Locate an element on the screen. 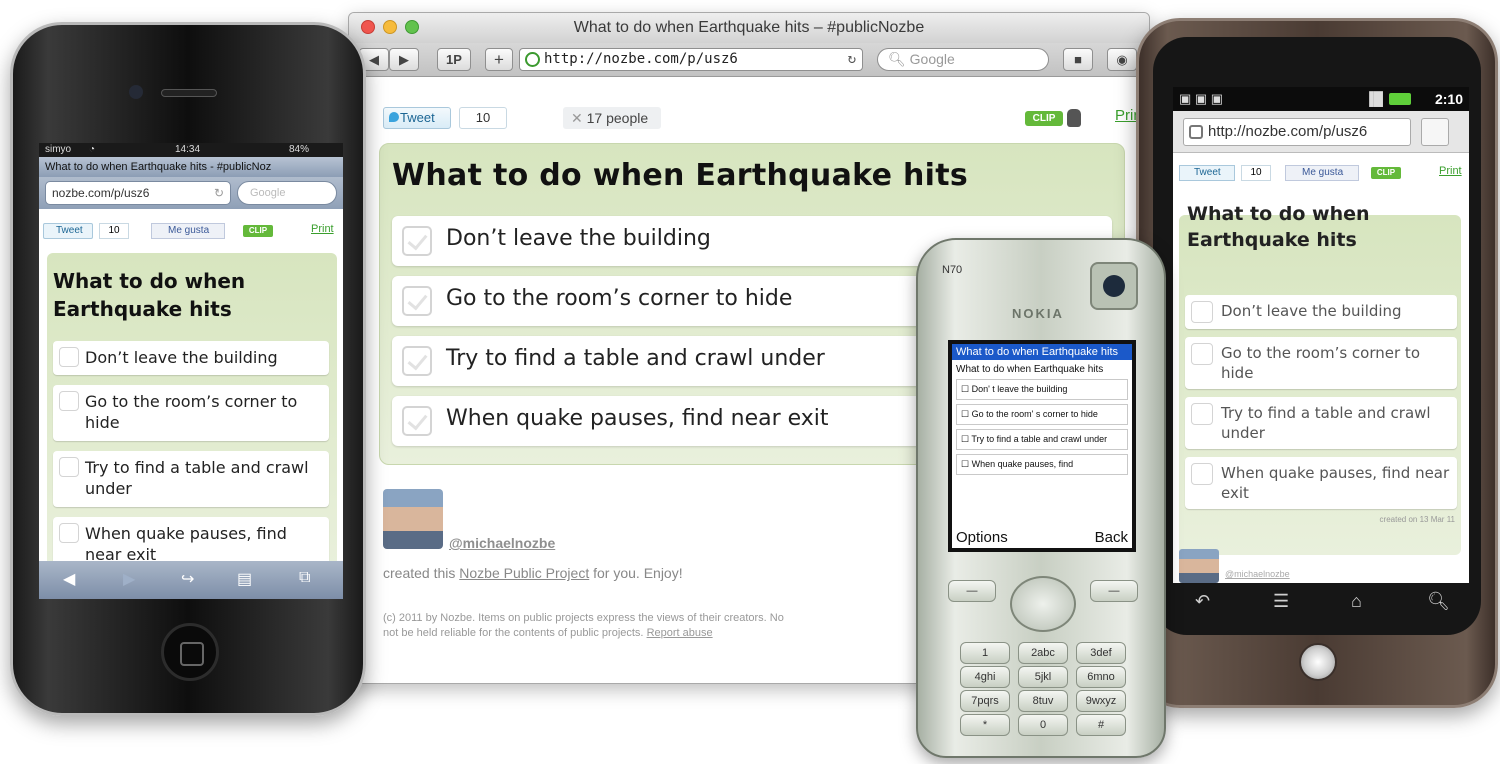  home-icon: ⌂ is located at coordinates (1356, 601).